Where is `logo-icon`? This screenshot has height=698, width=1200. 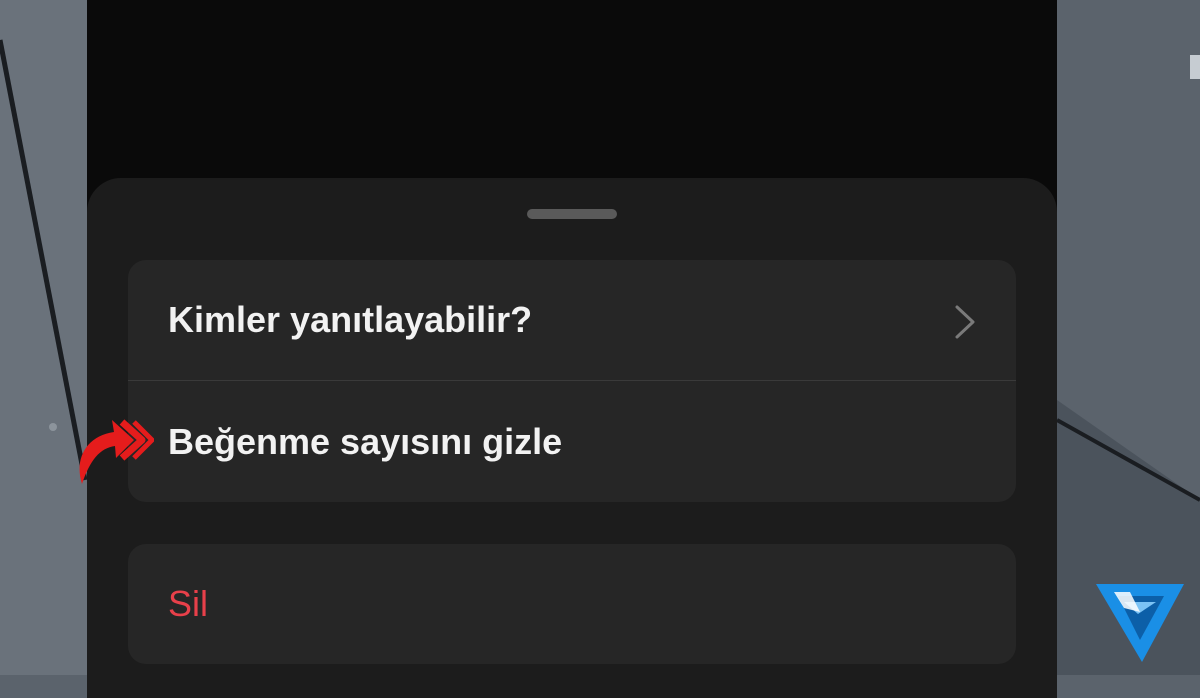
logo-icon is located at coordinates (1140, 623).